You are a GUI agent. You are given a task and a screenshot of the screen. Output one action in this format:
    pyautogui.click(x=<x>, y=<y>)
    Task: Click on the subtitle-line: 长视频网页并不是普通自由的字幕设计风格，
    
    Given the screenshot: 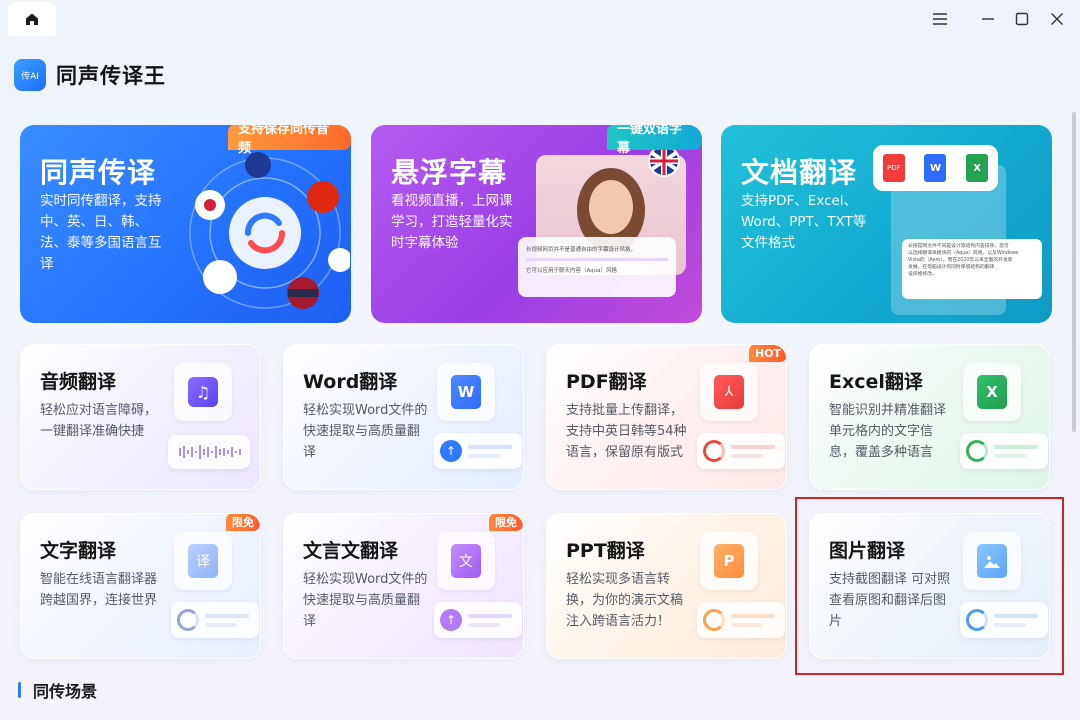 What is the action you would take?
    pyautogui.click(x=581, y=250)
    